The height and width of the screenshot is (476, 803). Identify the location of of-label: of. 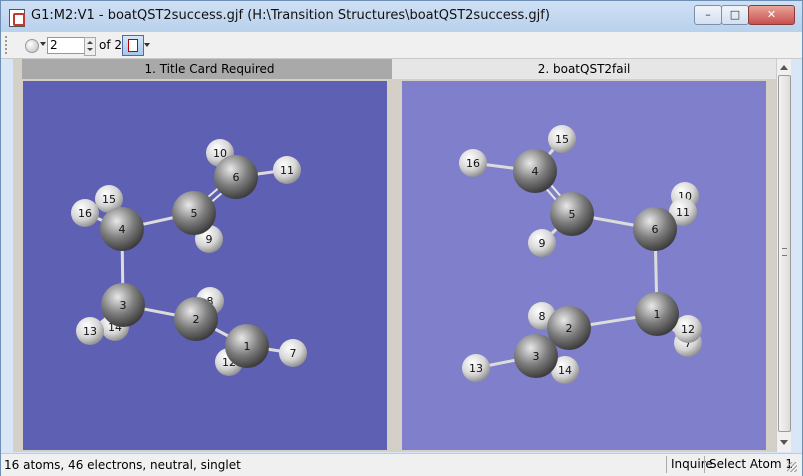
(105, 45).